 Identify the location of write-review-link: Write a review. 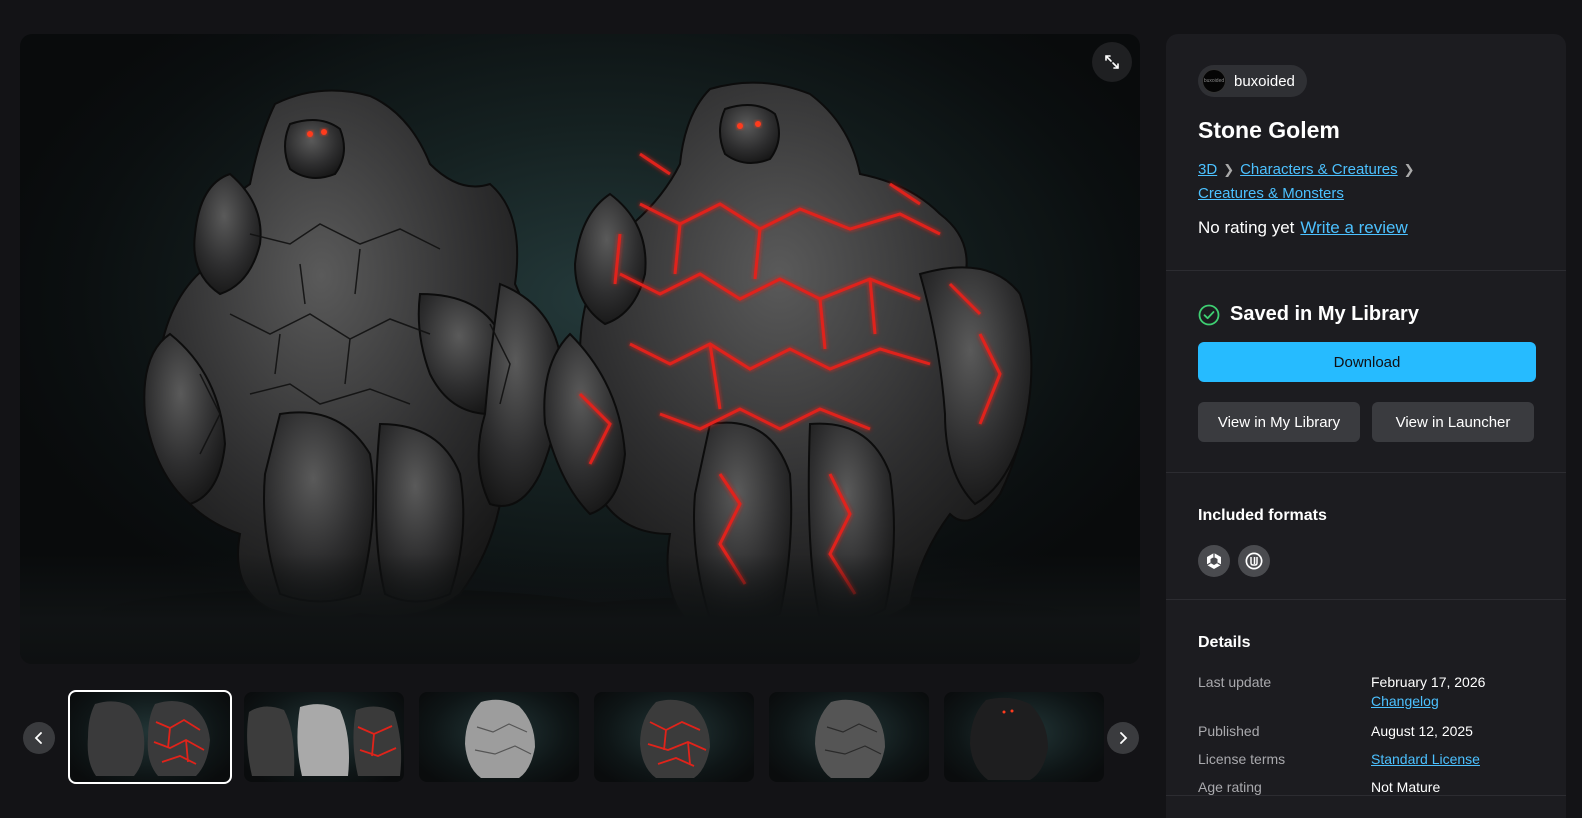
(1353, 227).